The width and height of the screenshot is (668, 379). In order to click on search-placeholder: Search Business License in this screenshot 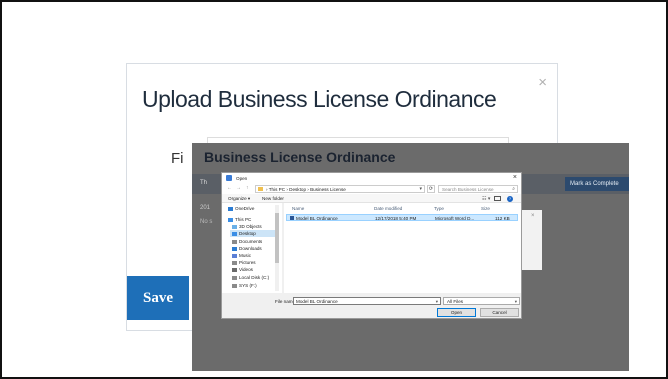, I will do `click(468, 189)`.